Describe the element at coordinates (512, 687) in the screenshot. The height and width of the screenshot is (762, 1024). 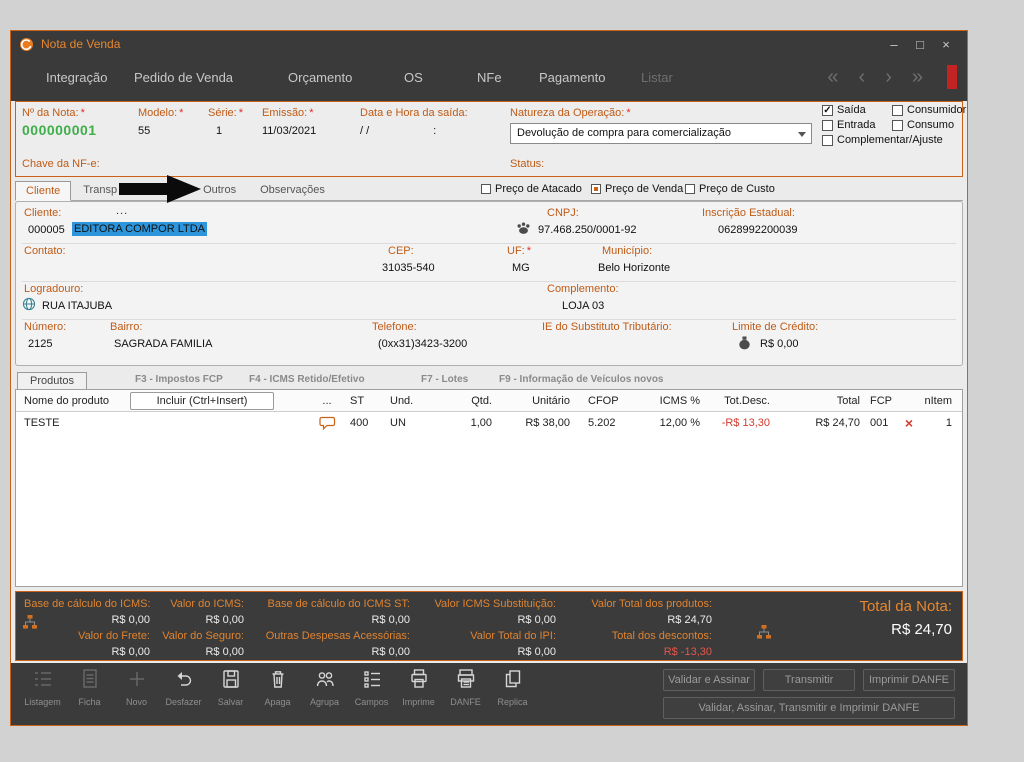
I see `toolbar-replica-button: Replica` at that location.